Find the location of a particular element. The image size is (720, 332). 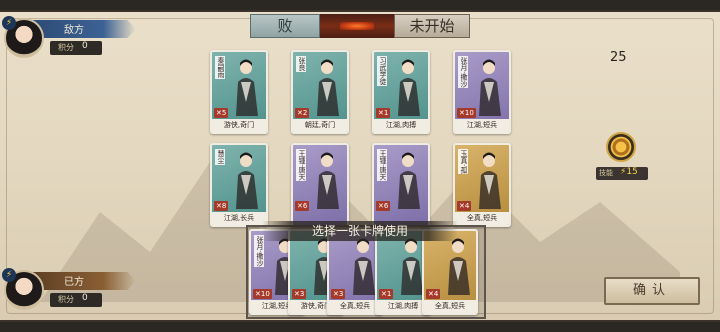

self-name: 已方 is located at coordinates (74, 282).